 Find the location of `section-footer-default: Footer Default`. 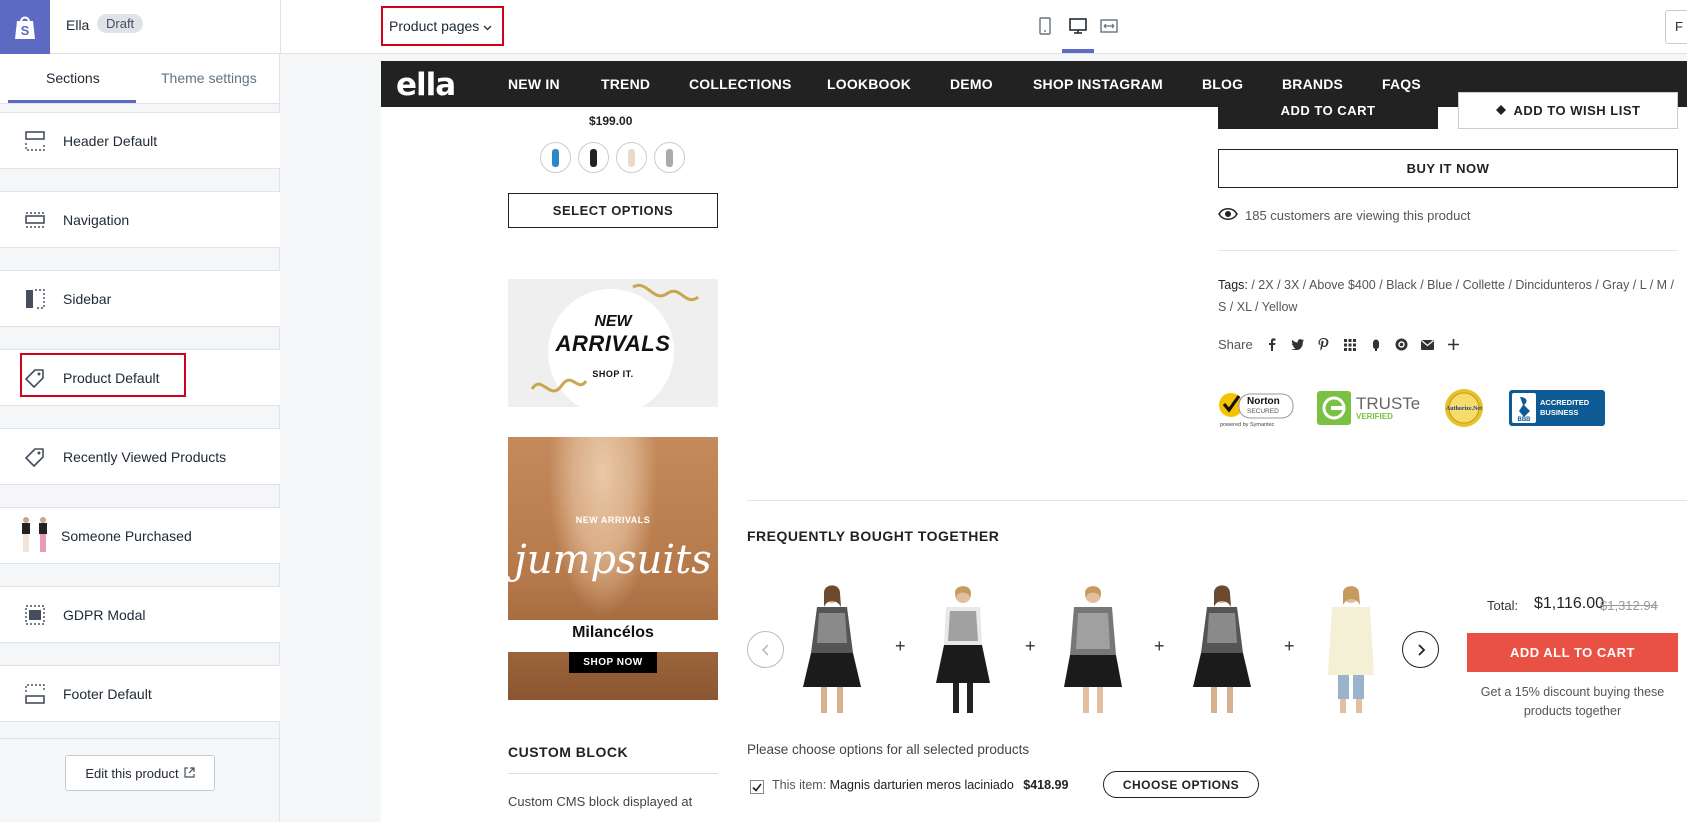

section-footer-default: Footer Default is located at coordinates (140, 693).